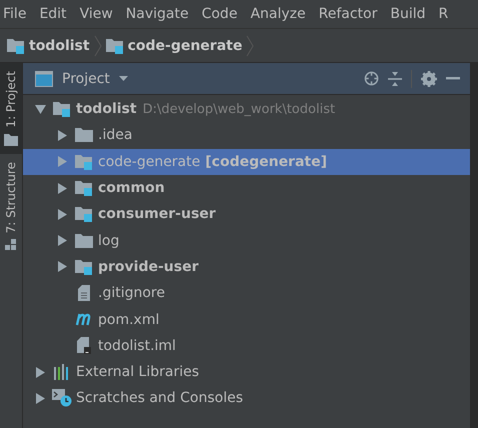 The image size is (478, 428). What do you see at coordinates (137, 372) in the screenshot?
I see `item-label: External Libraries` at bounding box center [137, 372].